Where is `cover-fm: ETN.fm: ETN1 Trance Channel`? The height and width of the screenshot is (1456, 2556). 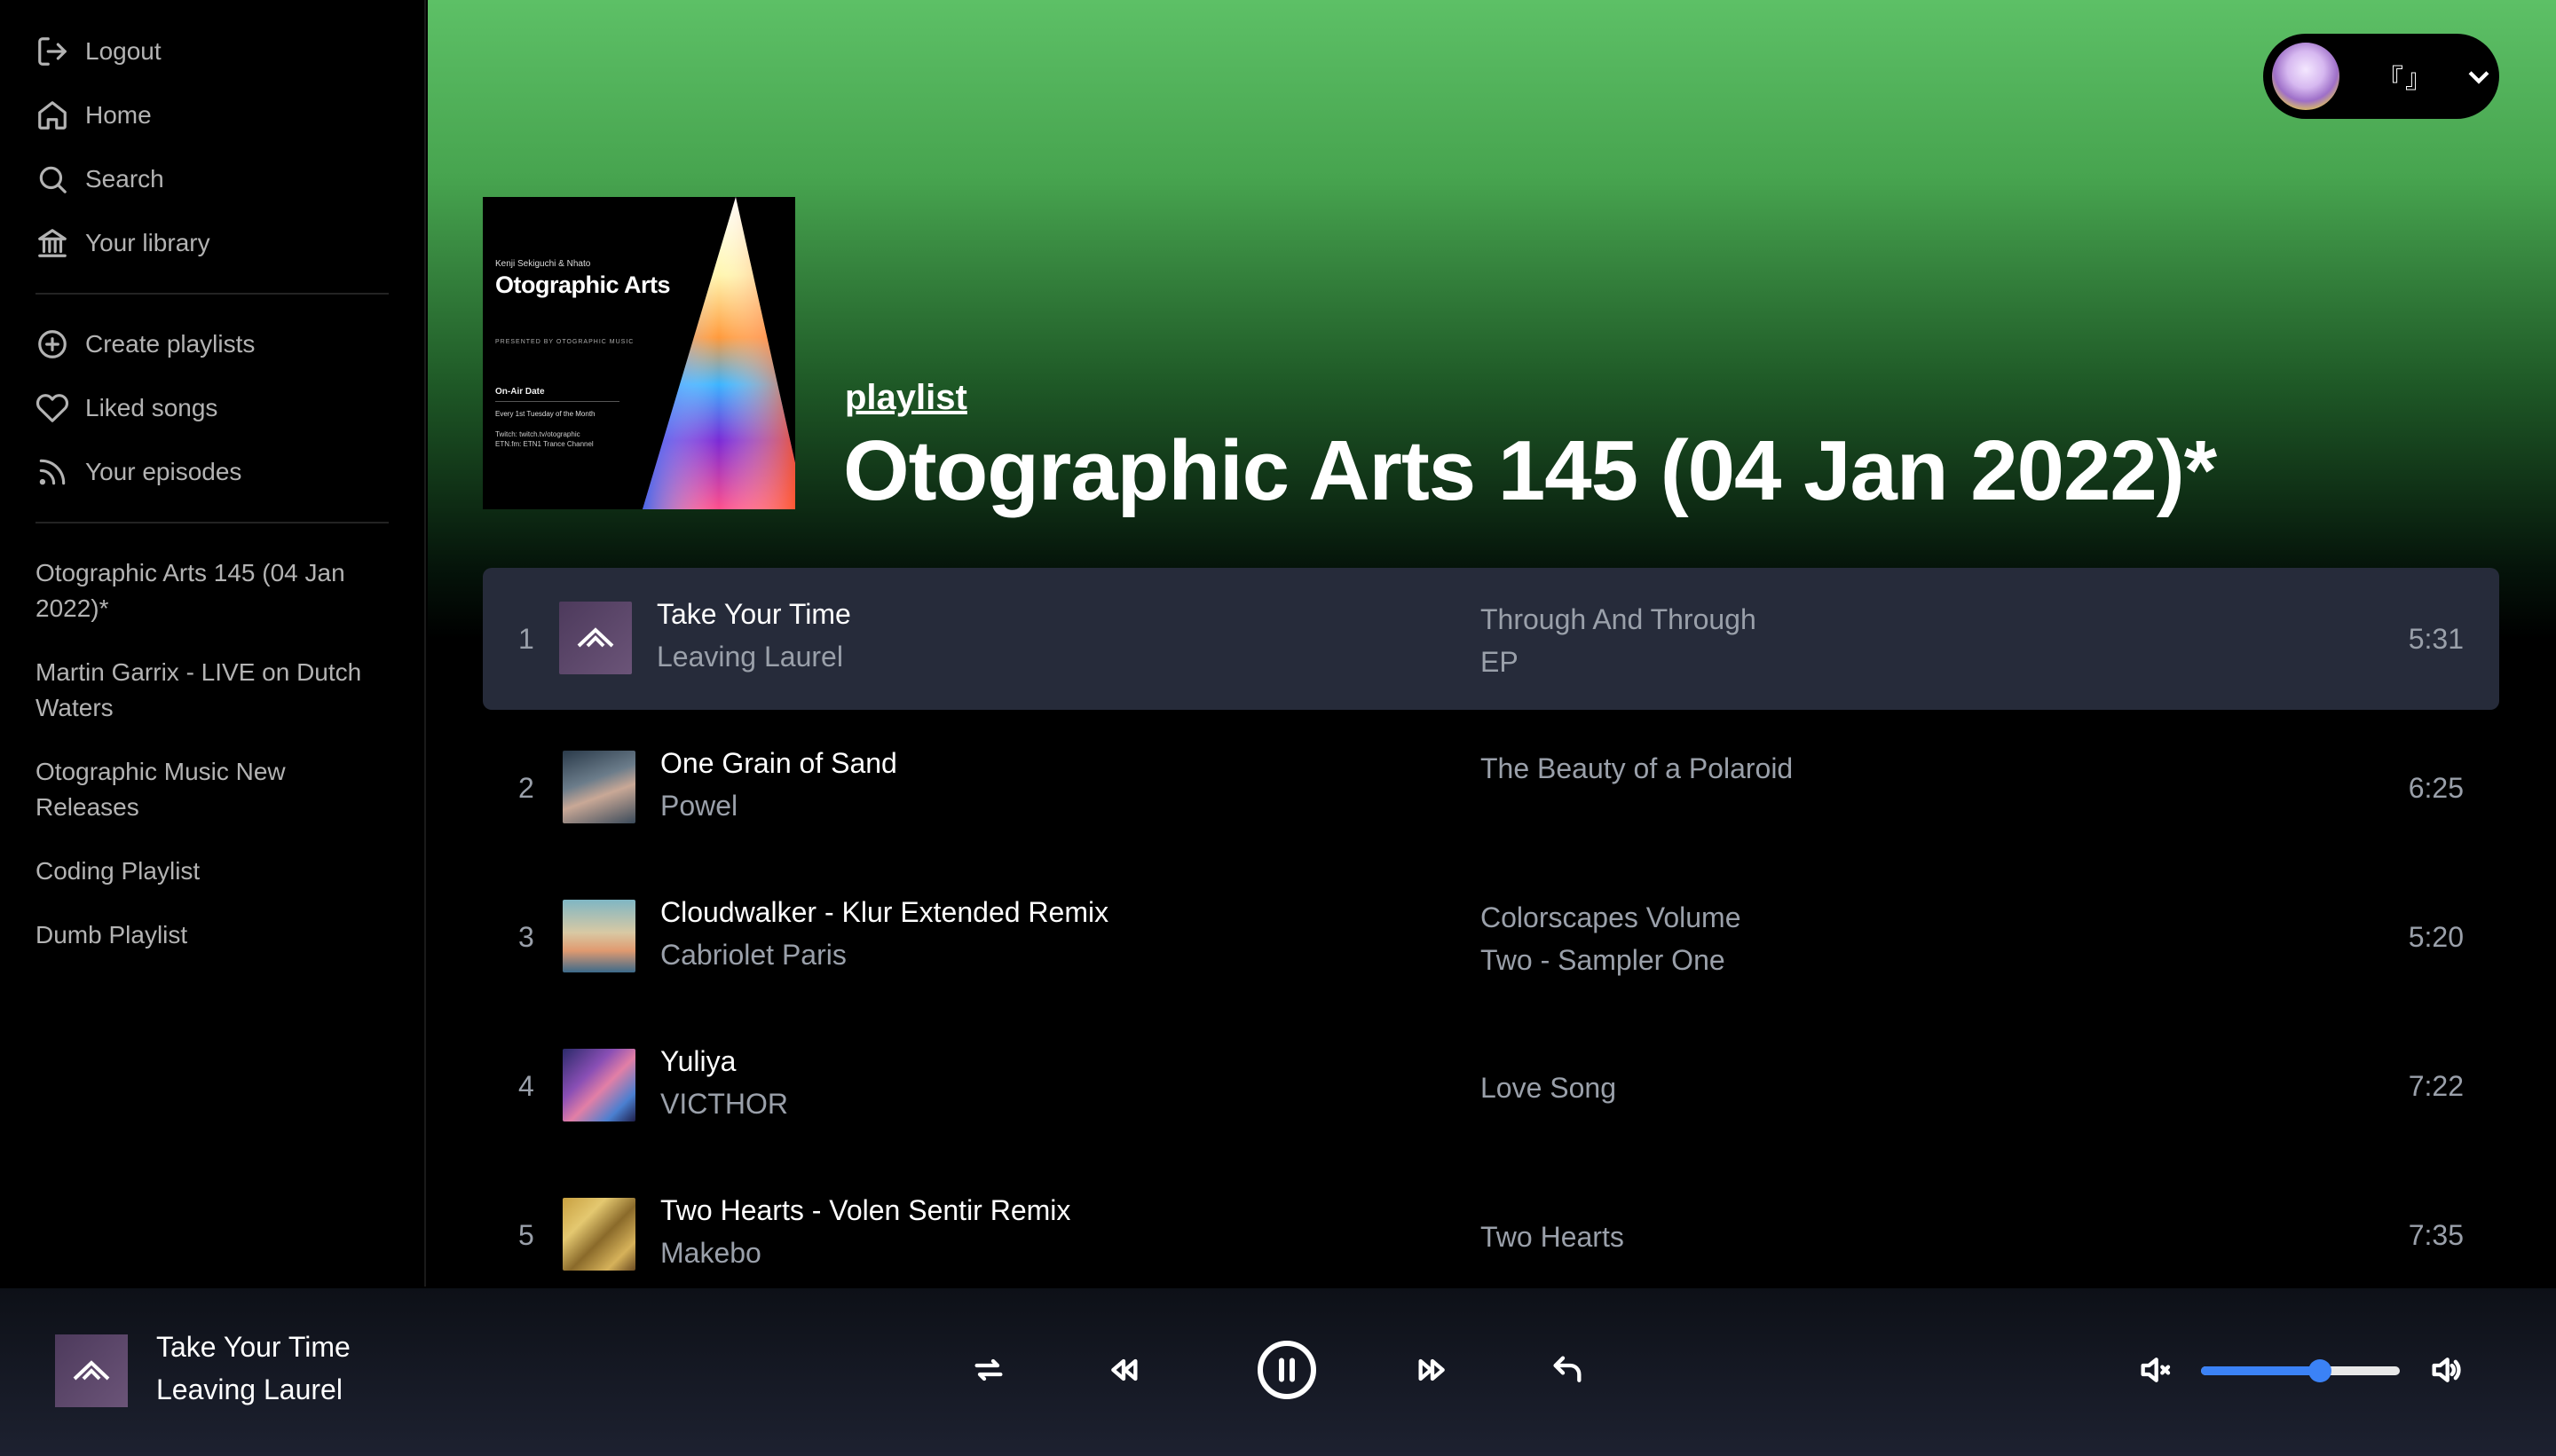
cover-fm: ETN.fm: ETN1 Trance Channel is located at coordinates (544, 444).